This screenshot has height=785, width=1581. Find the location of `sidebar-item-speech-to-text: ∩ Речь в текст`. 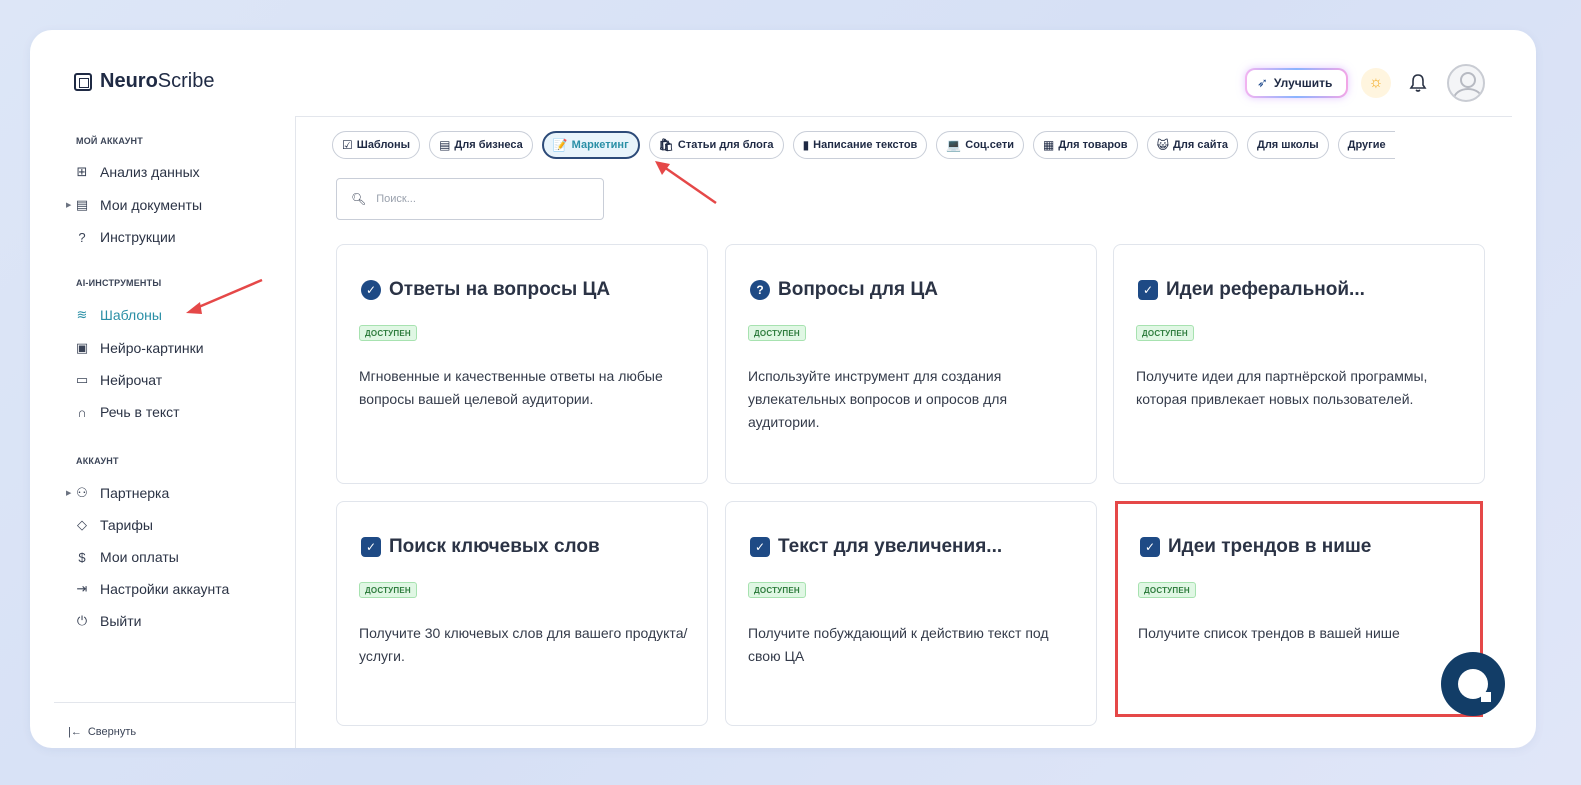

sidebar-item-speech-to-text: ∩ Речь в текст is located at coordinates (127, 412).